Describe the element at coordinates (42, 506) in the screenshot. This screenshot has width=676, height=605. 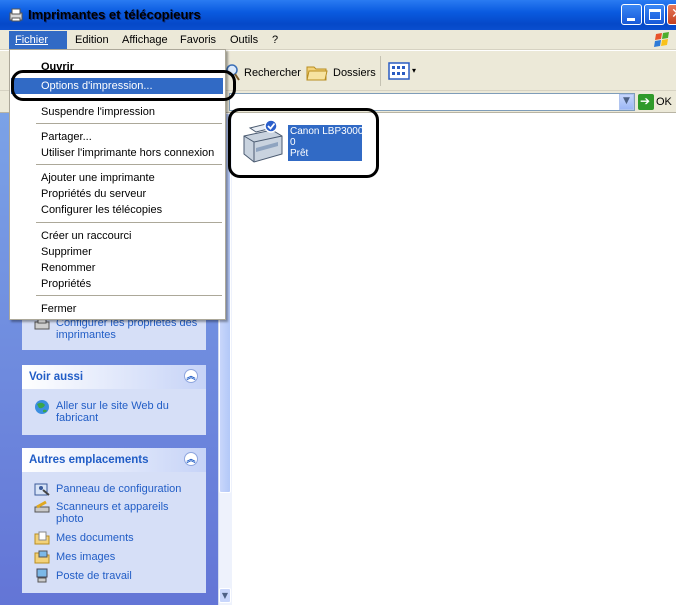
I see `scanner-camera-icon` at that location.